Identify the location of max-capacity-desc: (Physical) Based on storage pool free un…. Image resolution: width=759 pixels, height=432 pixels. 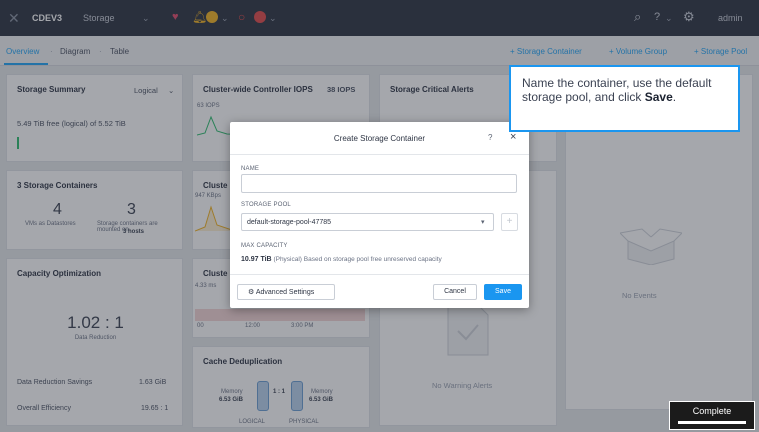
(357, 259).